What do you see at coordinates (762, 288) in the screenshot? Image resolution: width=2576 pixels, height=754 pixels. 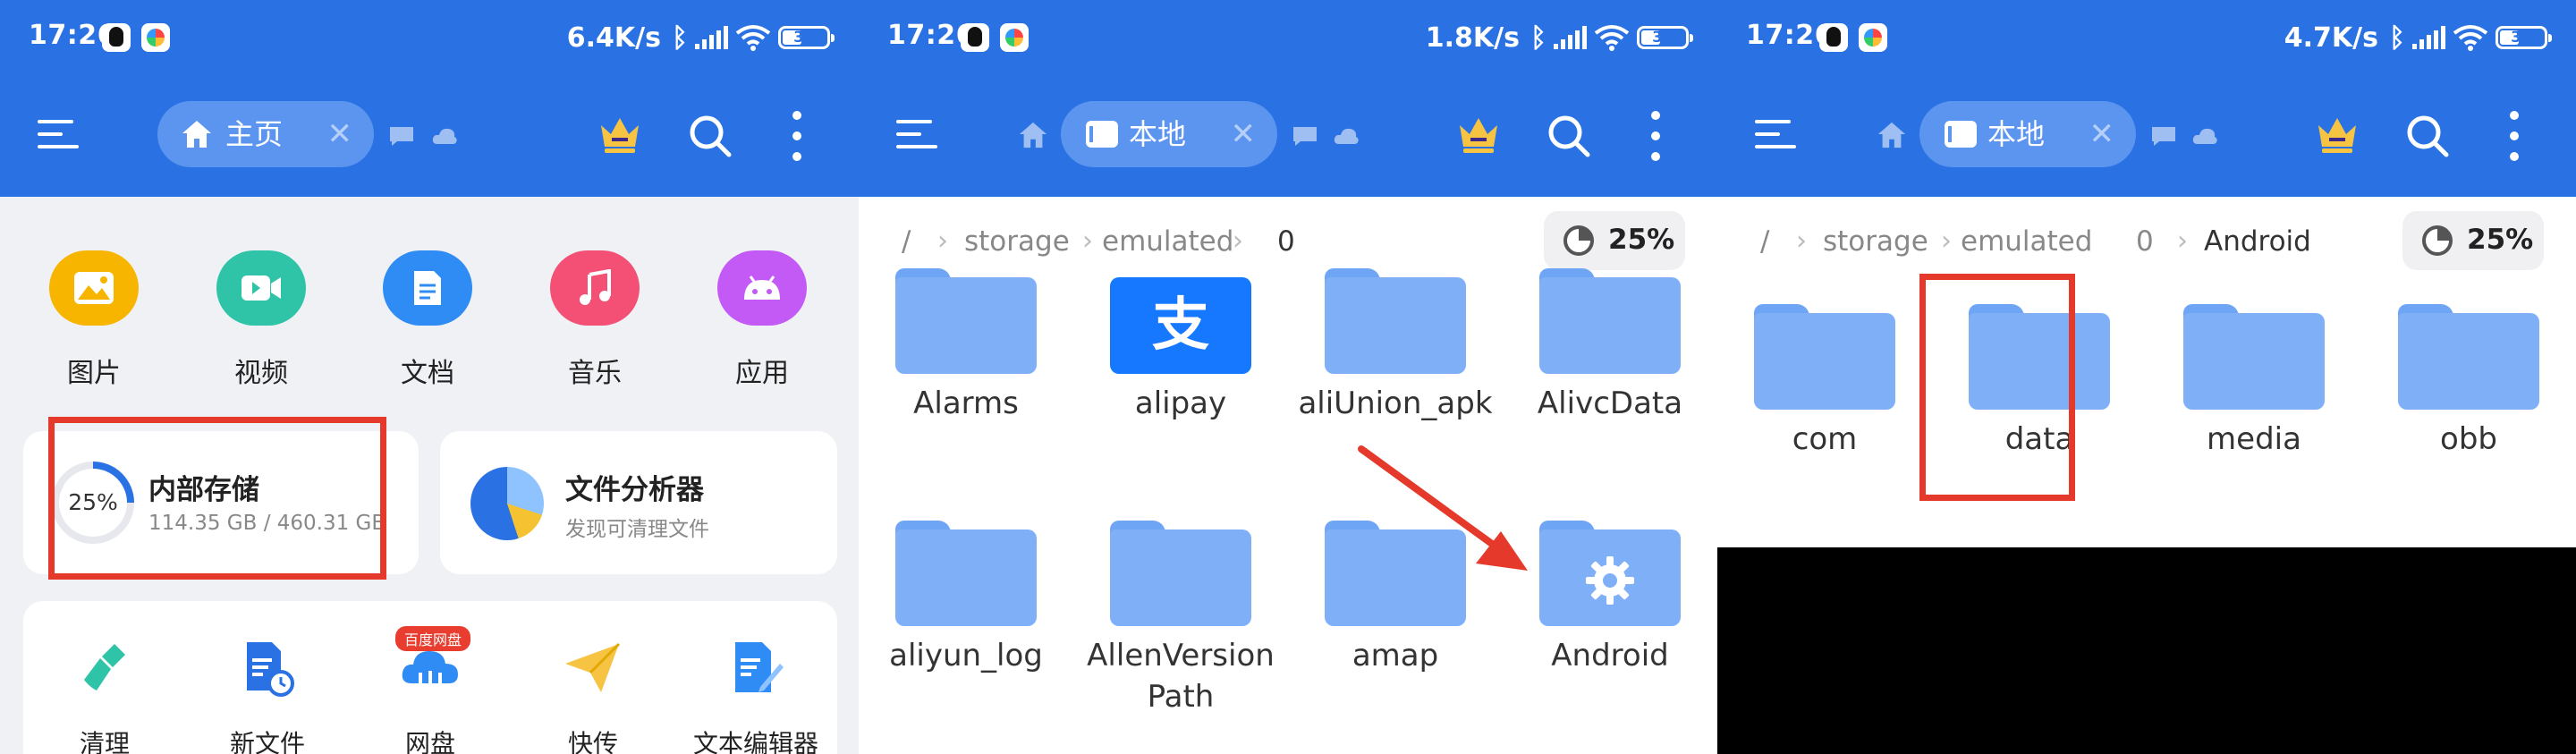 I see `android-icon` at bounding box center [762, 288].